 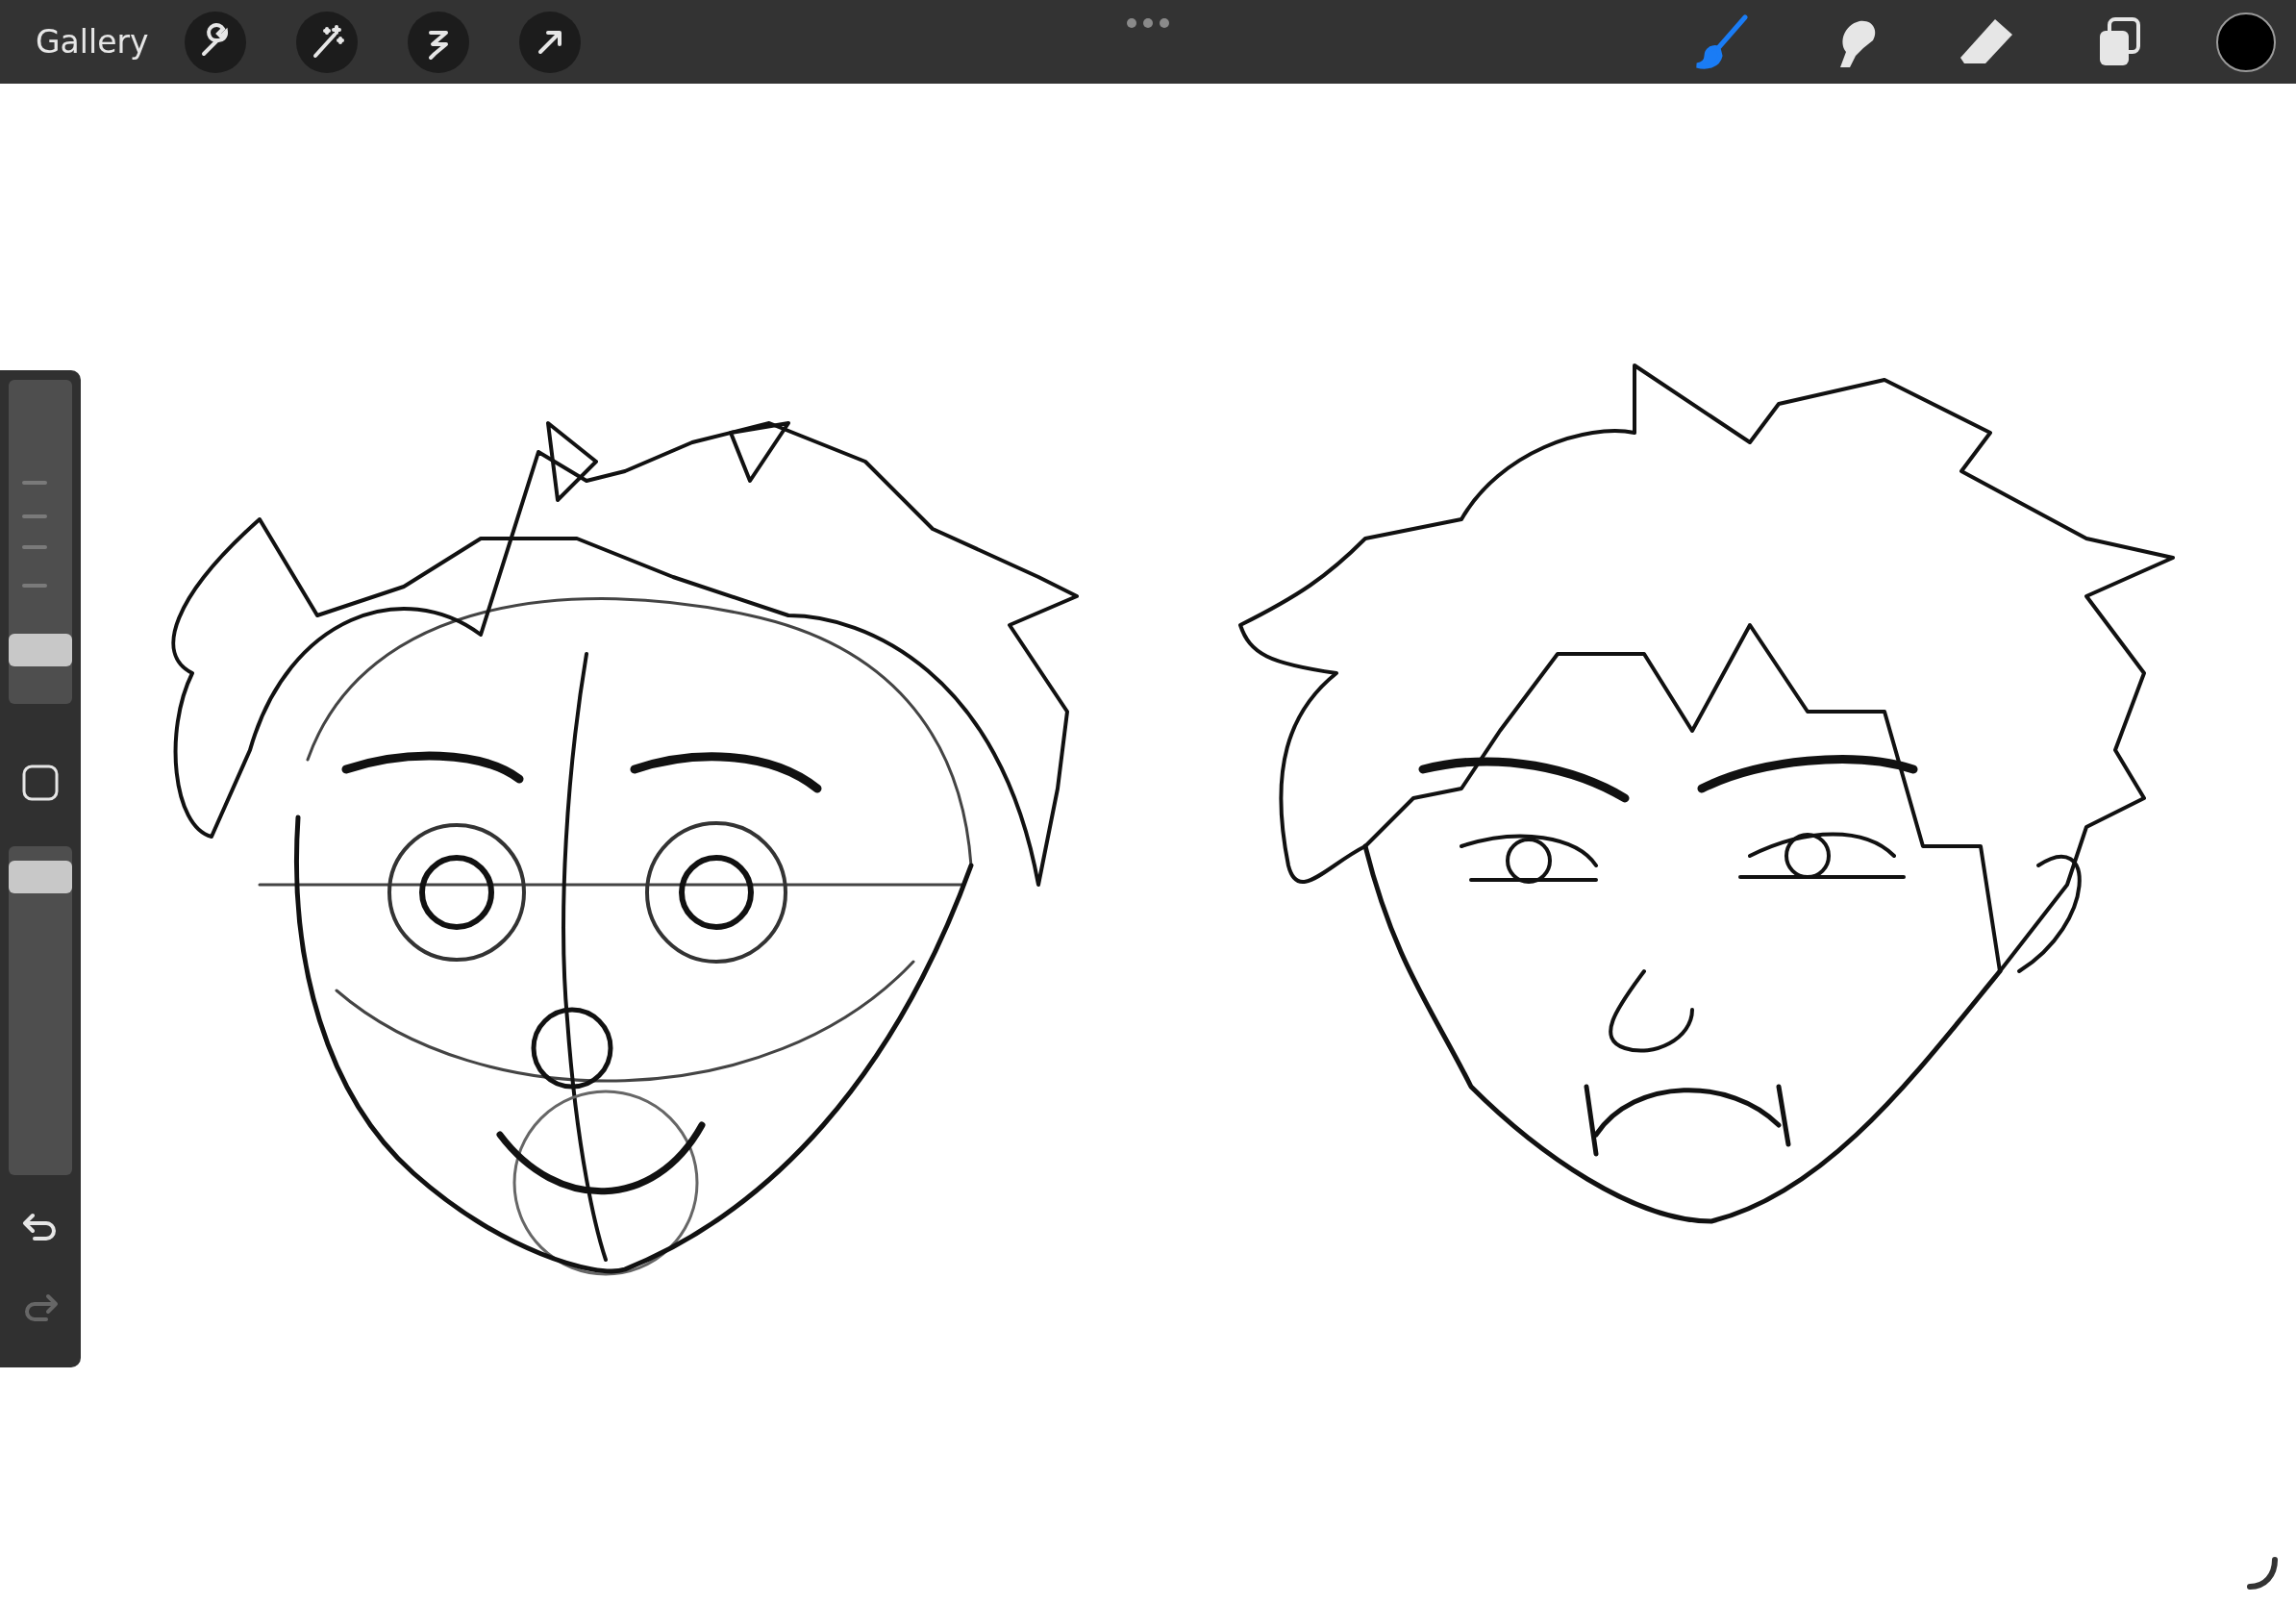 What do you see at coordinates (1148, 23) in the screenshot?
I see `more-icon` at bounding box center [1148, 23].